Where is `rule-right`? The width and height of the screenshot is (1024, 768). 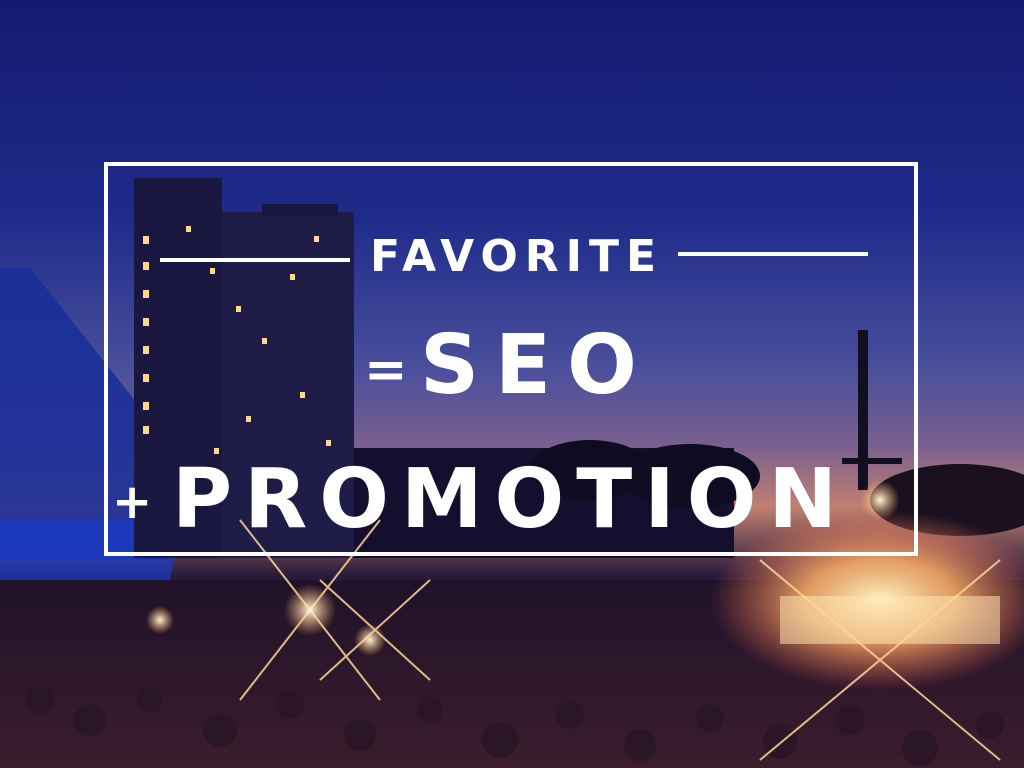 rule-right is located at coordinates (773, 254).